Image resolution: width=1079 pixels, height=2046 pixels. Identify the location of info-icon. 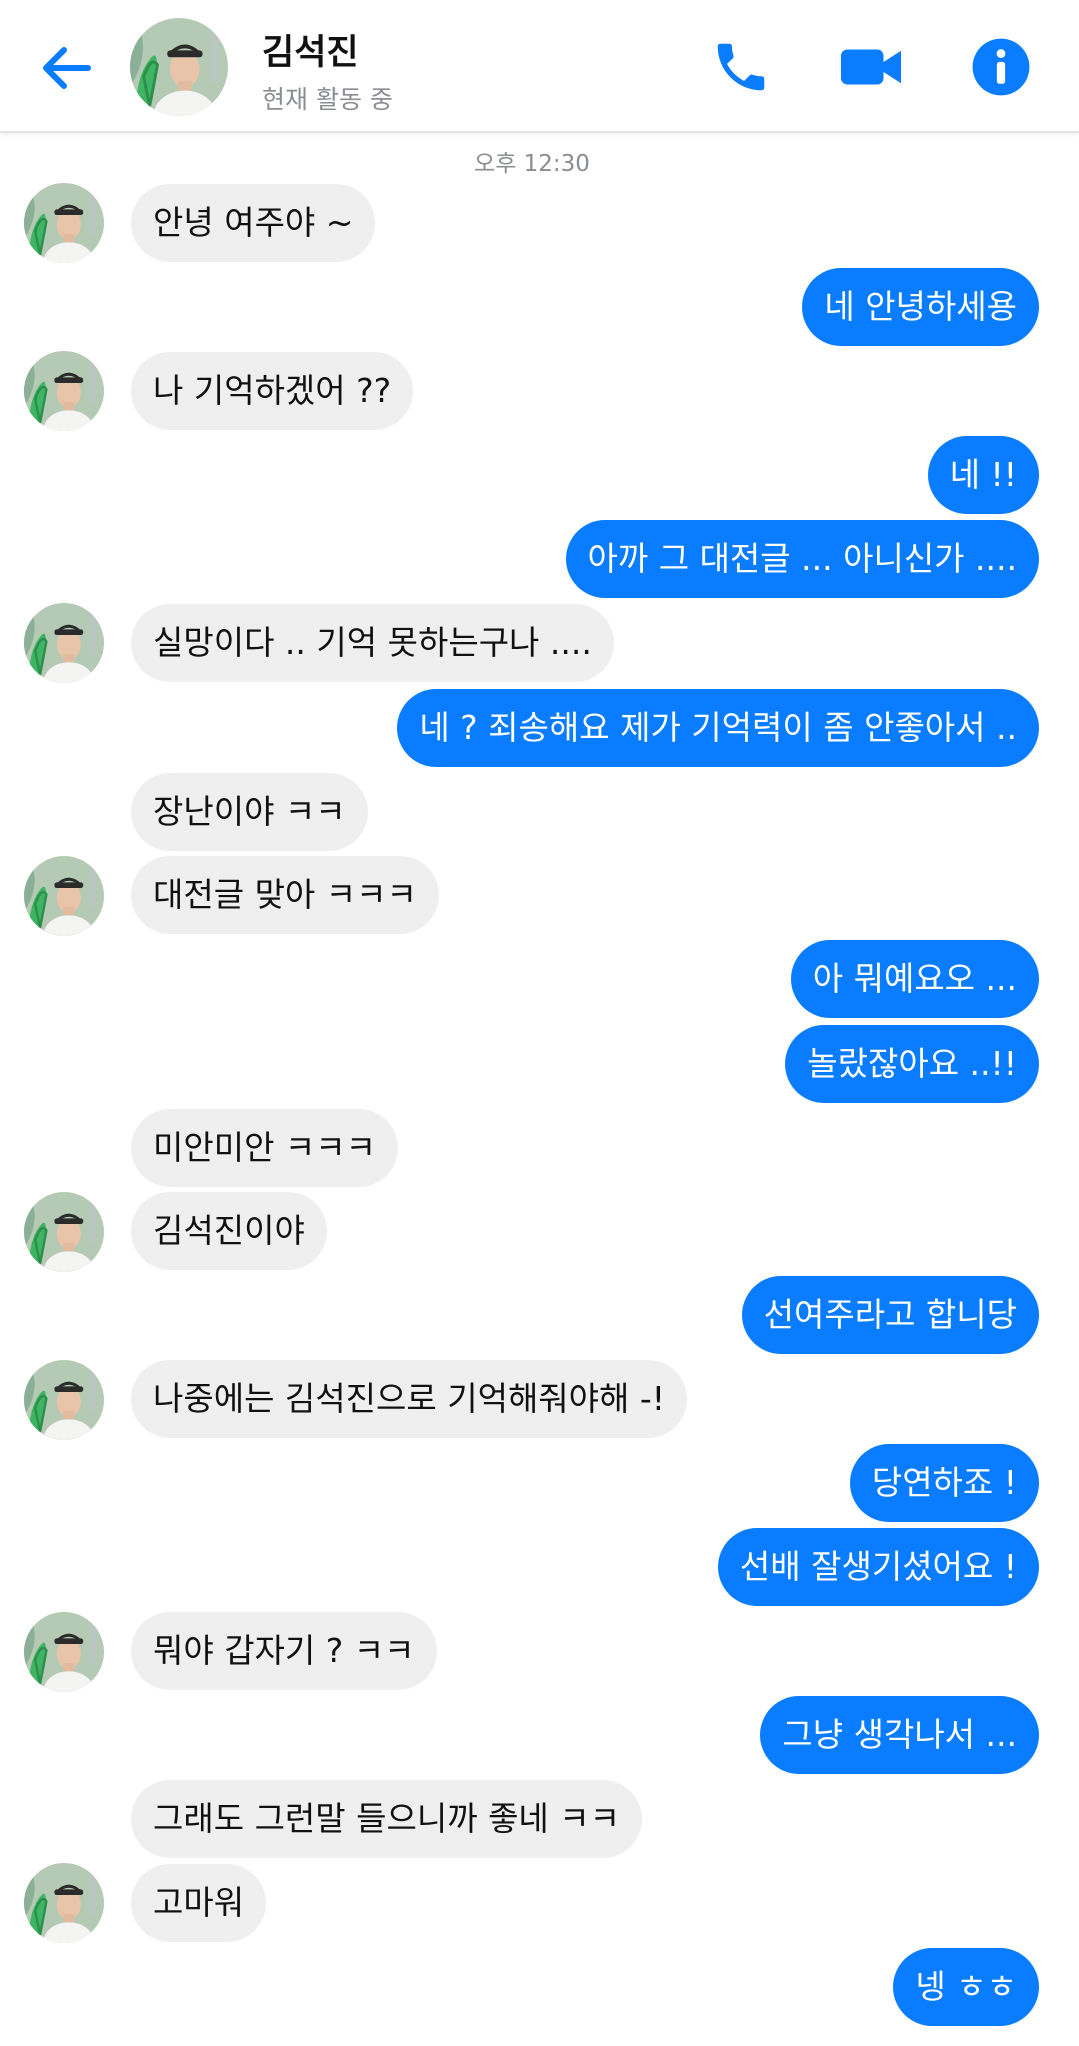
(1001, 67).